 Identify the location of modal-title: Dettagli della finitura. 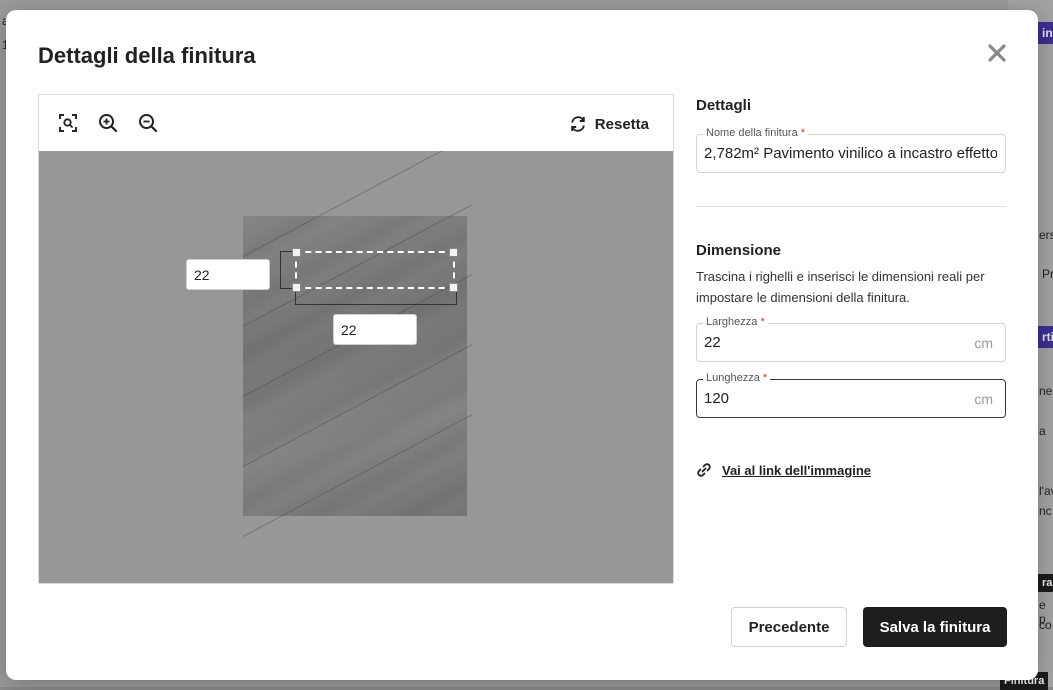
(147, 55).